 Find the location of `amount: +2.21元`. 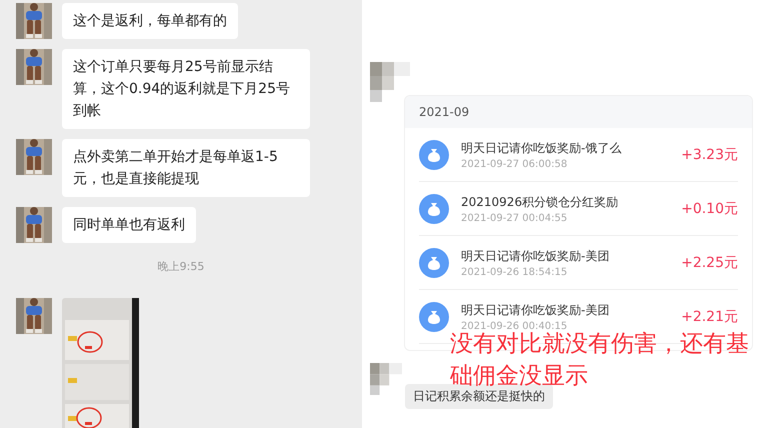

amount: +2.21元 is located at coordinates (709, 317).